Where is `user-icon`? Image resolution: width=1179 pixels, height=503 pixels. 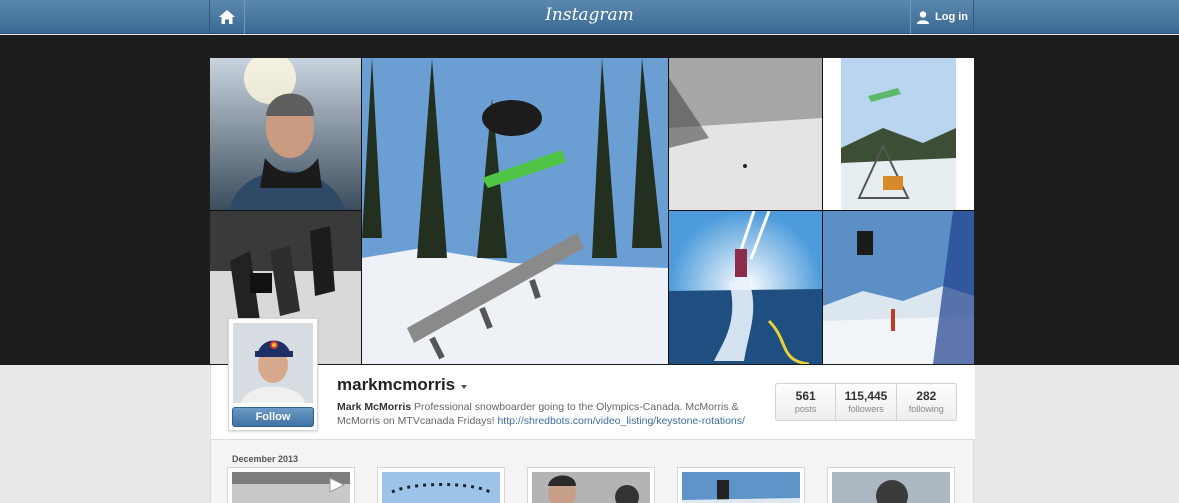 user-icon is located at coordinates (923, 17).